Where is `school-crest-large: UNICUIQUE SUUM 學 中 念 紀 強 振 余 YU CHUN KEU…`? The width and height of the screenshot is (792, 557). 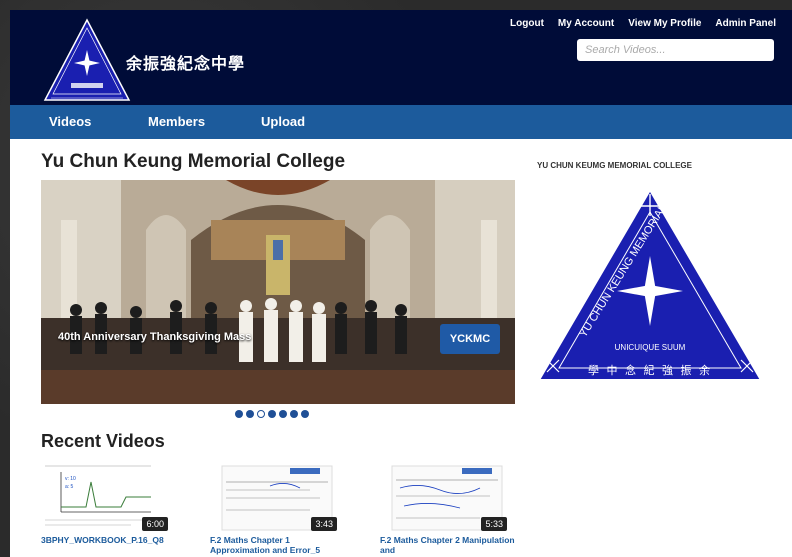
school-crest-large: UNICUIQUE SUUM 學 中 念 紀 強 振 余 YU CHUN KEU… is located at coordinates (650, 283).